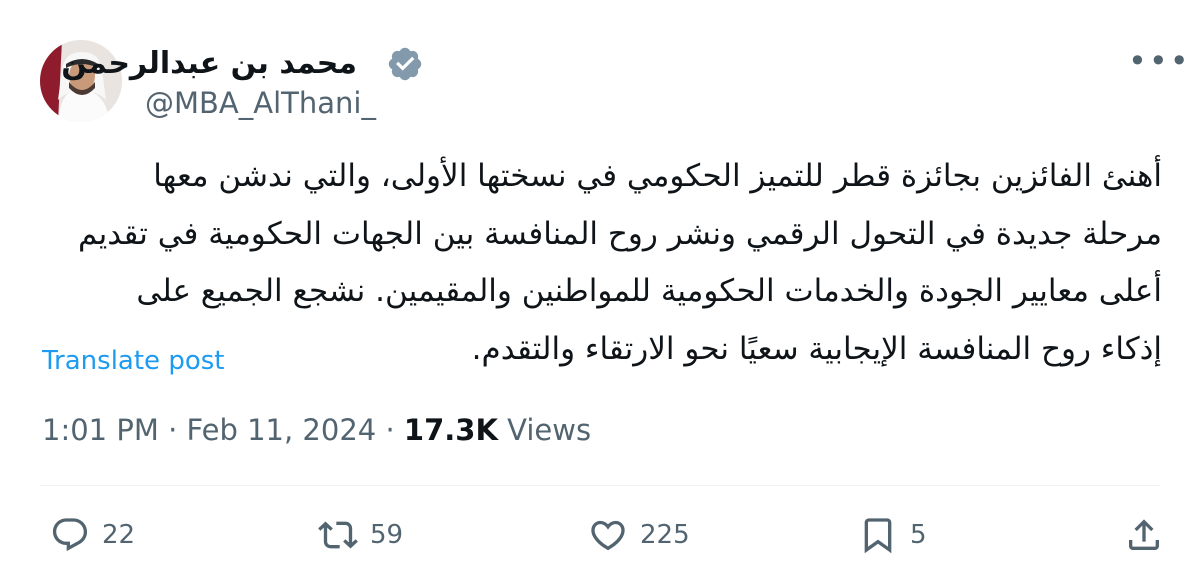 The image size is (1200, 583). I want to click on views-count: 17.3K, so click(450, 430).